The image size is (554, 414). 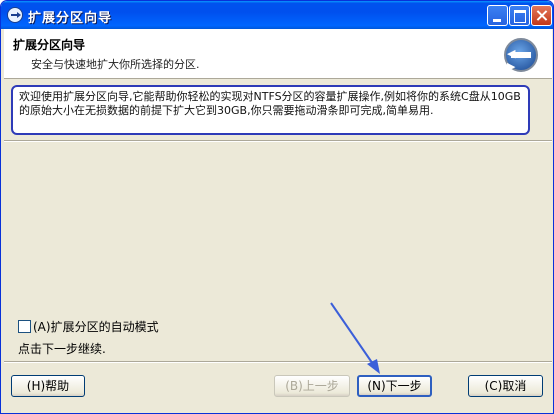 I want to click on title-bar: 扩展分区向导, so click(x=277, y=15).